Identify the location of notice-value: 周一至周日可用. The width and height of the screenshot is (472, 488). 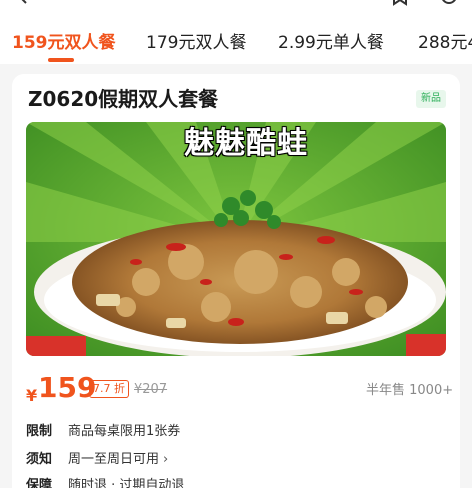
(114, 459).